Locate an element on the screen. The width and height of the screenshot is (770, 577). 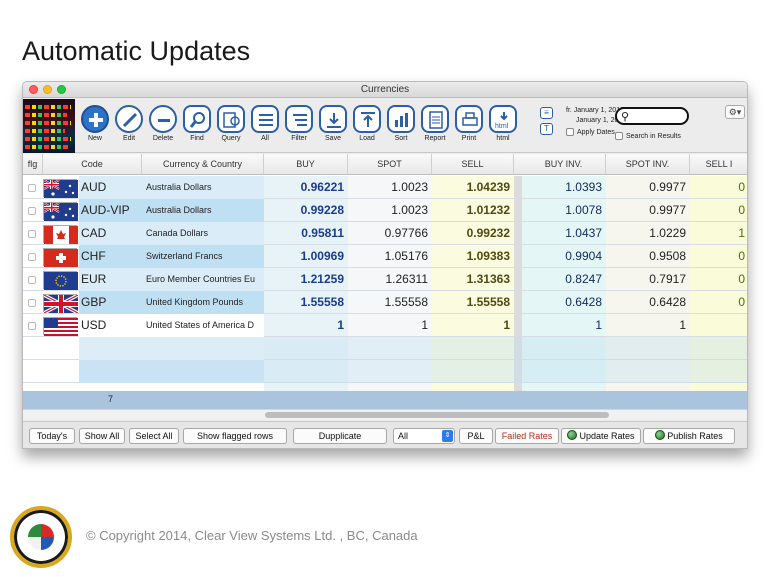
new-button: New is located at coordinates (95, 123).